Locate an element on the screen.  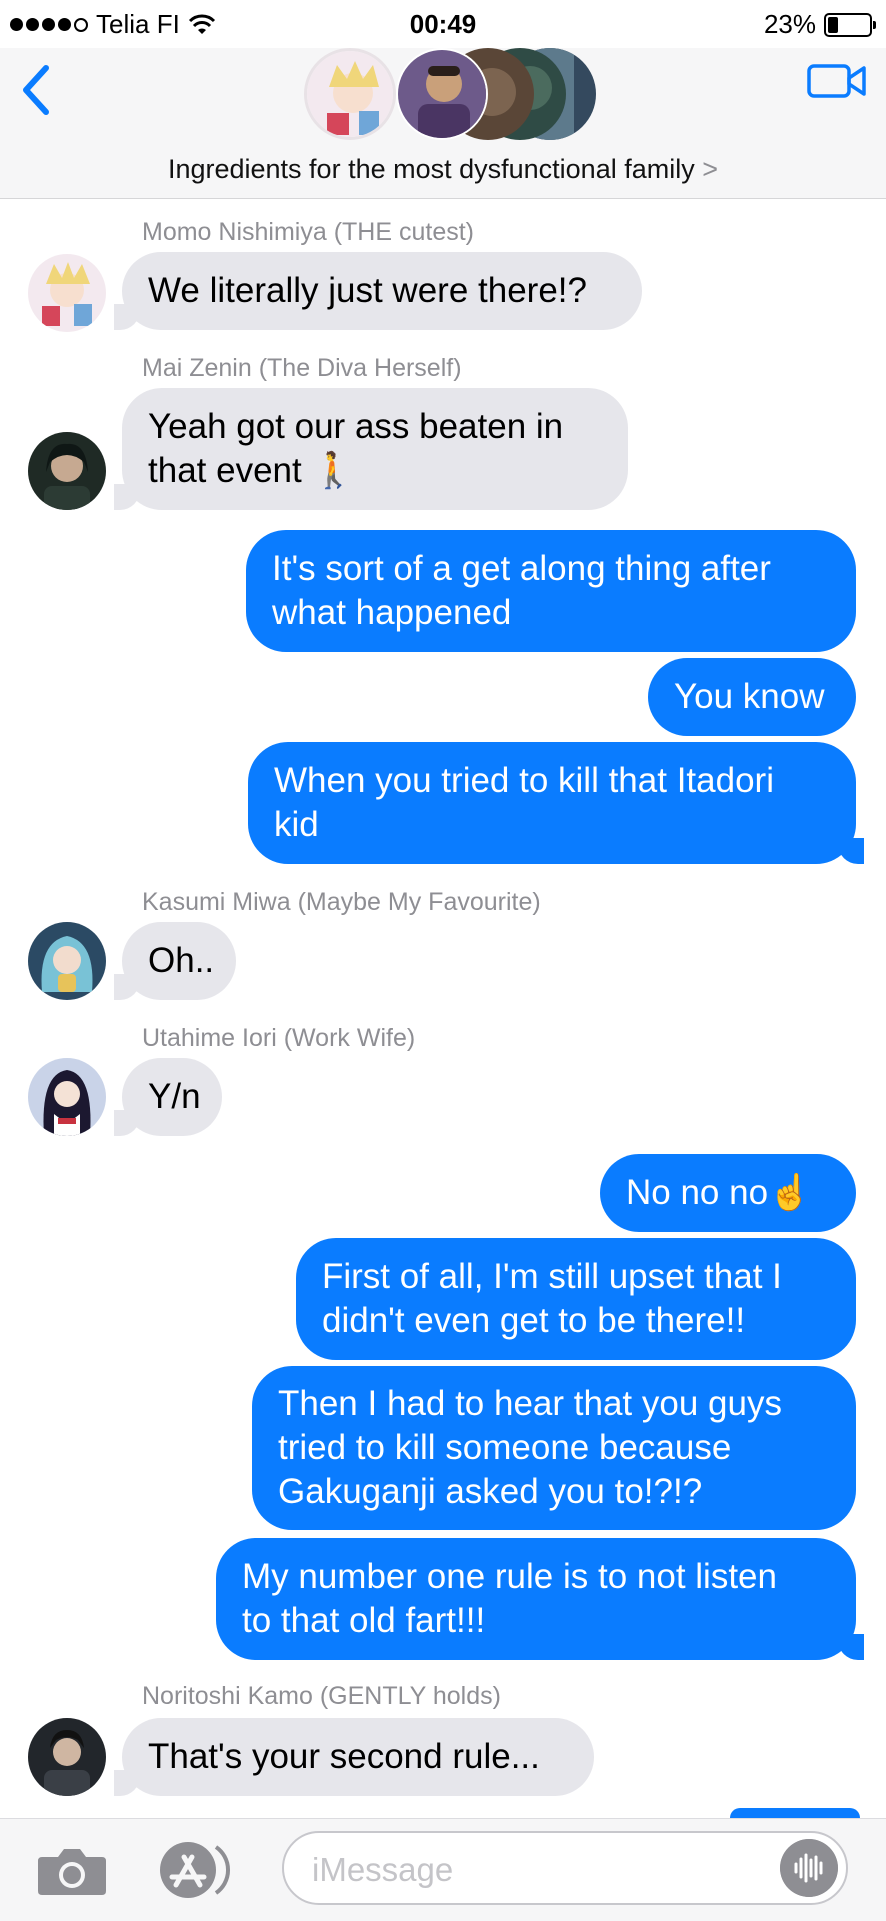
camera-icon is located at coordinates (72, 1870).